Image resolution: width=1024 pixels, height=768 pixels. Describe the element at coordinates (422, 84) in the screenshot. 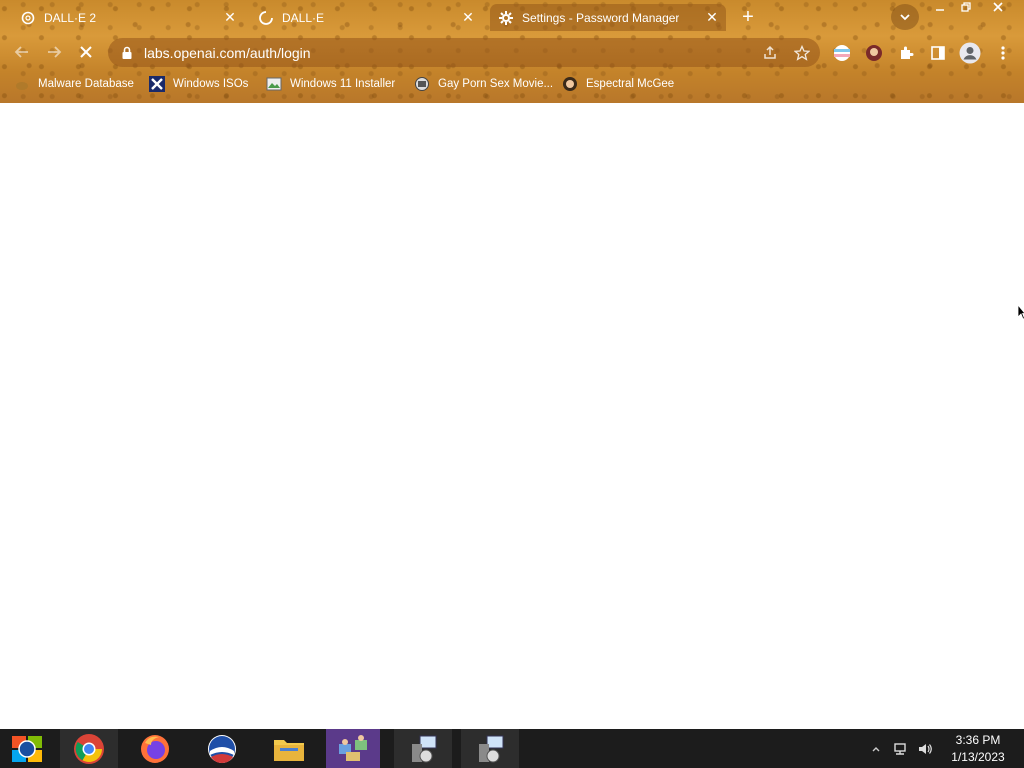

I see `favicon-icon` at that location.